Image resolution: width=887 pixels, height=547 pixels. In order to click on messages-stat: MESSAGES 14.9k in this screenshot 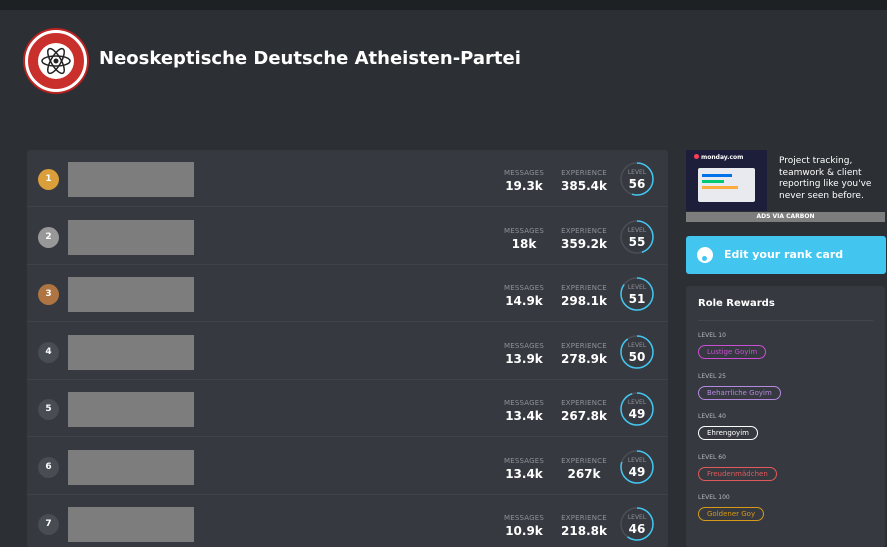, I will do `click(524, 296)`.